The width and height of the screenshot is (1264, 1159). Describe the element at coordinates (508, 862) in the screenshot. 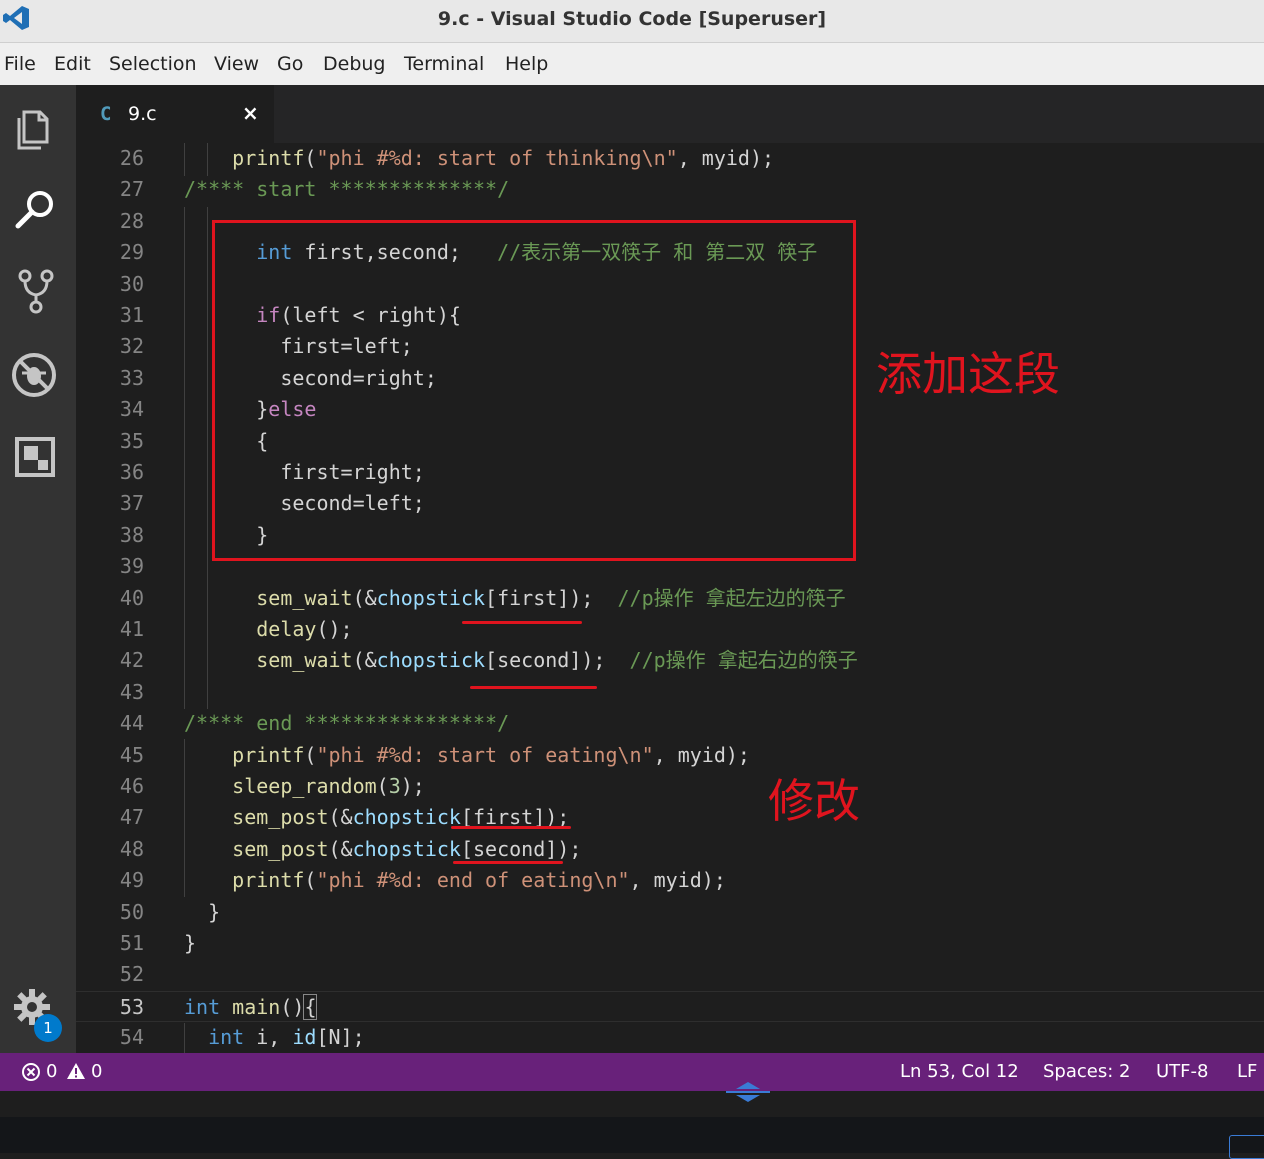

I see `underline-second-post` at that location.